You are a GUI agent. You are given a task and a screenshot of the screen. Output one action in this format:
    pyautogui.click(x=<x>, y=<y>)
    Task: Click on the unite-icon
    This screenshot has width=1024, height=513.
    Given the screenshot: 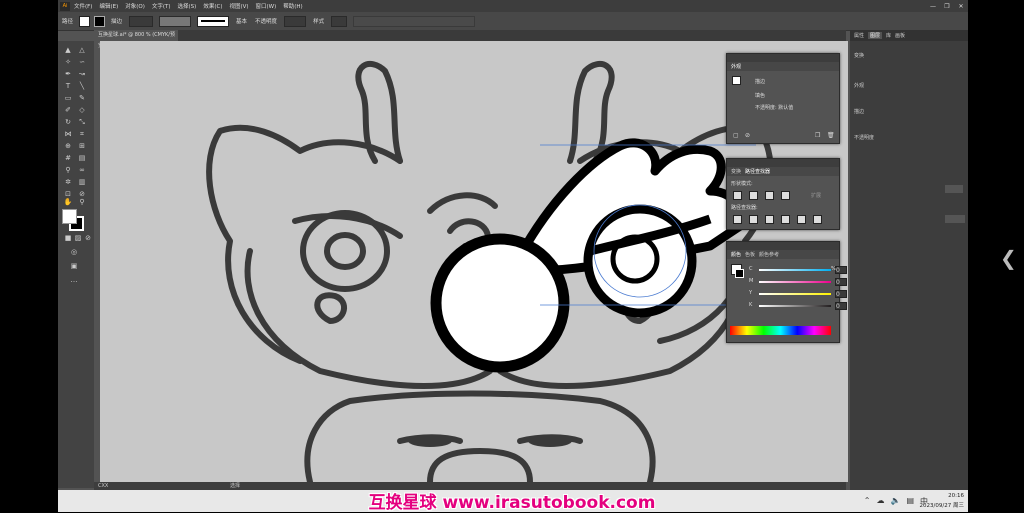 What is the action you would take?
    pyautogui.click(x=737, y=195)
    